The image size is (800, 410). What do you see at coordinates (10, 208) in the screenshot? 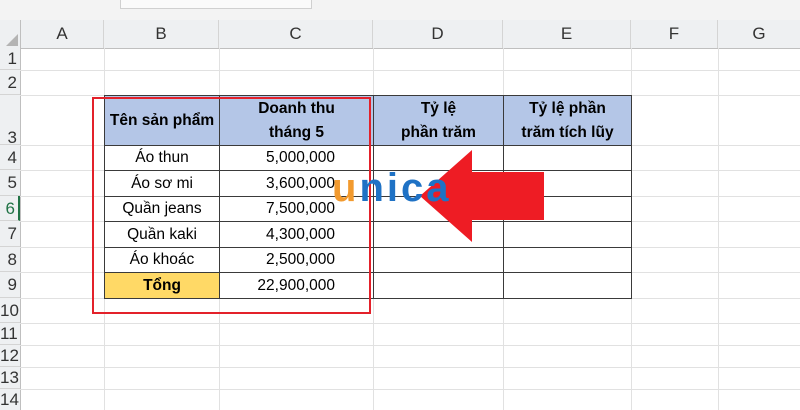
I see `row-header-6: 6` at bounding box center [10, 208].